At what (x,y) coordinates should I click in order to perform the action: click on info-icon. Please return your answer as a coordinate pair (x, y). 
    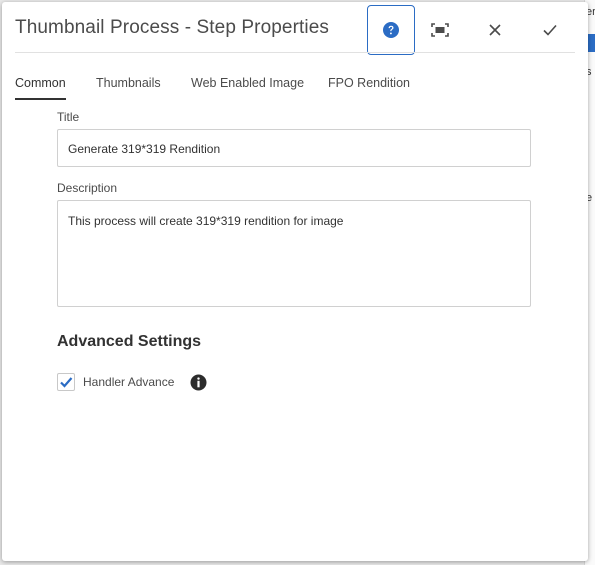
    Looking at the image, I should click on (198, 382).